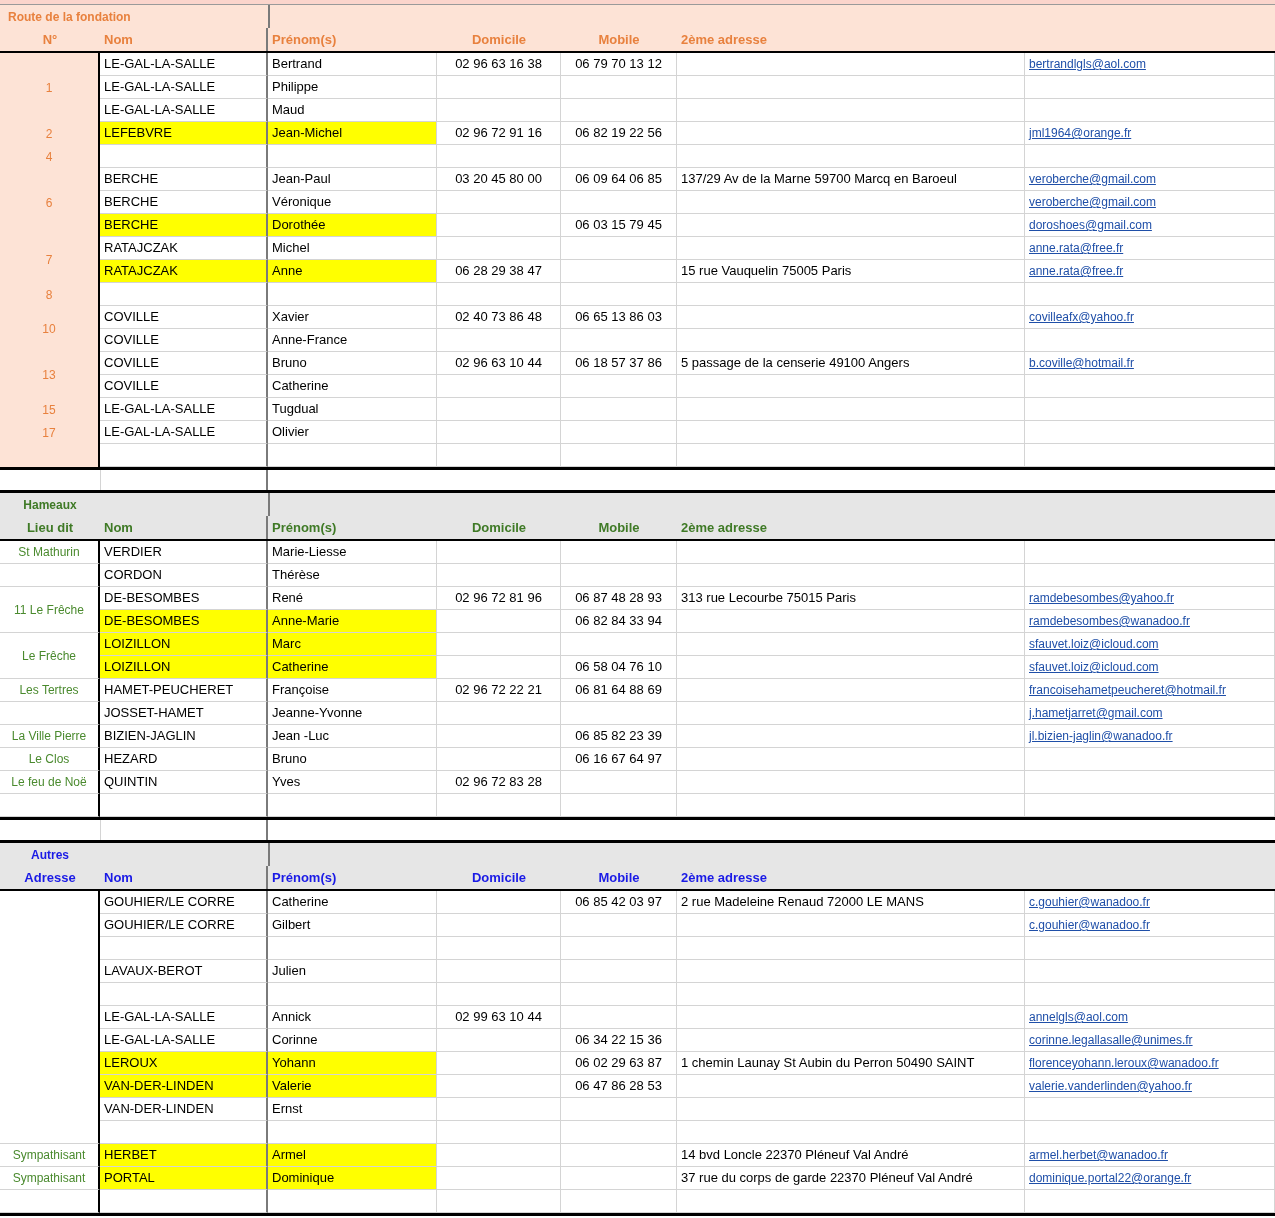 Image resolution: width=1275 pixels, height=1218 pixels. What do you see at coordinates (184, 782) in the screenshot?
I see `table-cell: QUINTIN` at bounding box center [184, 782].